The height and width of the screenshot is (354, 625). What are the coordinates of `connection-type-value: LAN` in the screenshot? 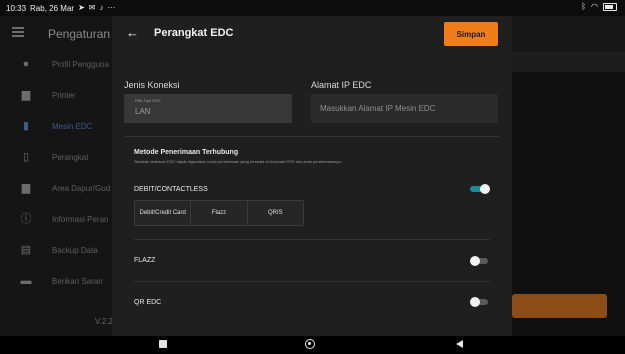 It's located at (143, 111).